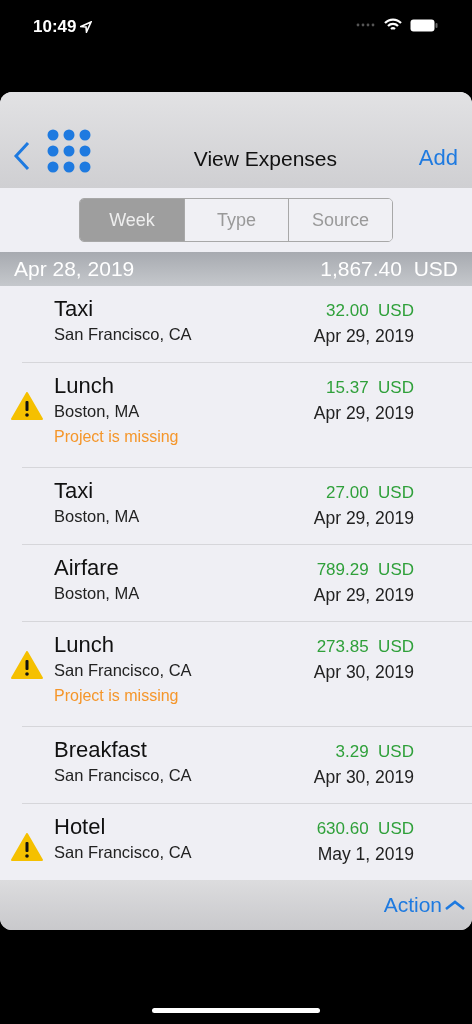  What do you see at coordinates (22, 156) in the screenshot?
I see `back-icon` at bounding box center [22, 156].